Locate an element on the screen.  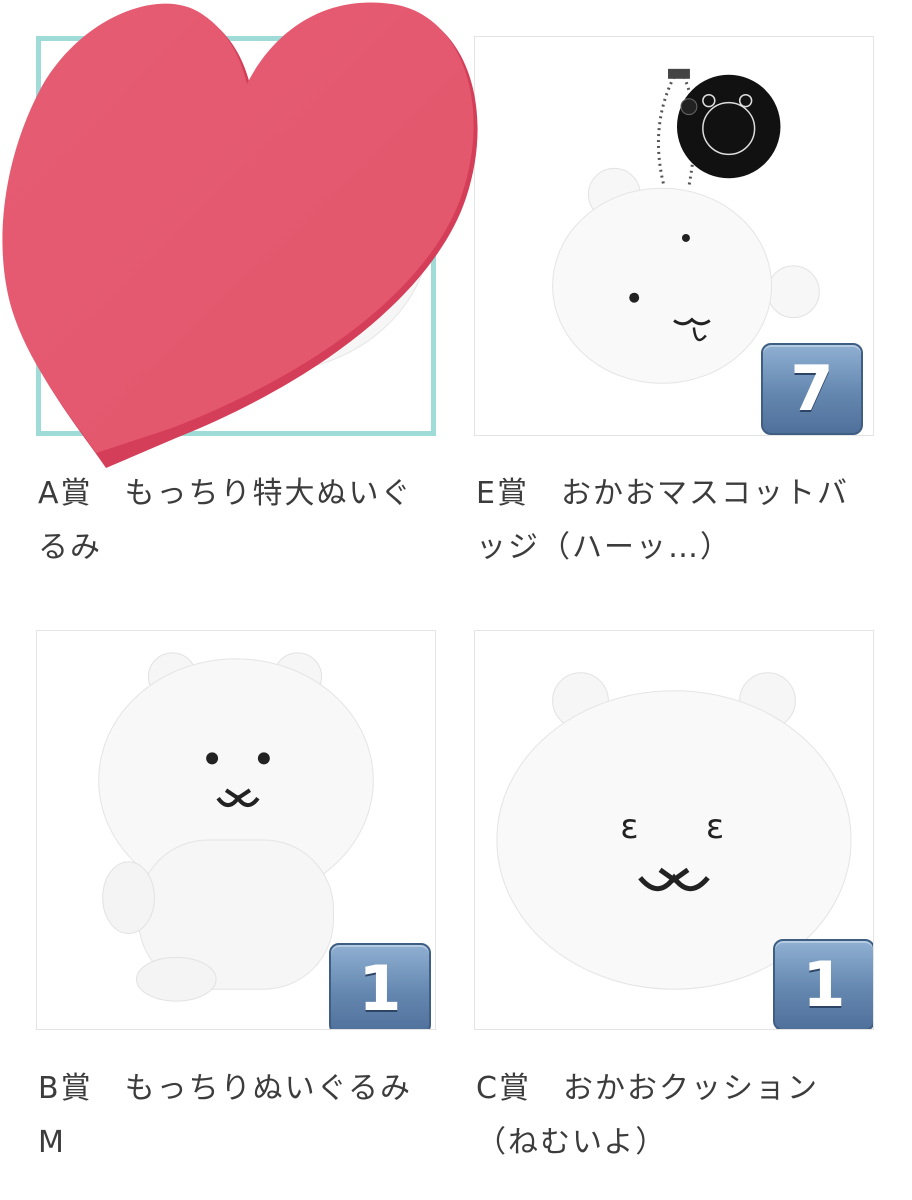
prize-title-c: C賞 おかおクッション（ねむいよ） is located at coordinates (676, 1116).